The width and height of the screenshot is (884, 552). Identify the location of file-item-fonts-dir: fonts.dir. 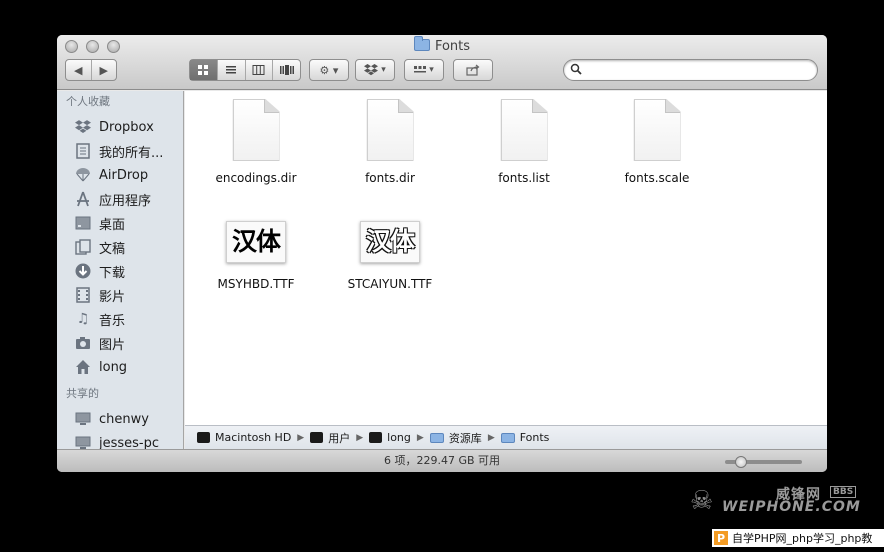
(390, 142).